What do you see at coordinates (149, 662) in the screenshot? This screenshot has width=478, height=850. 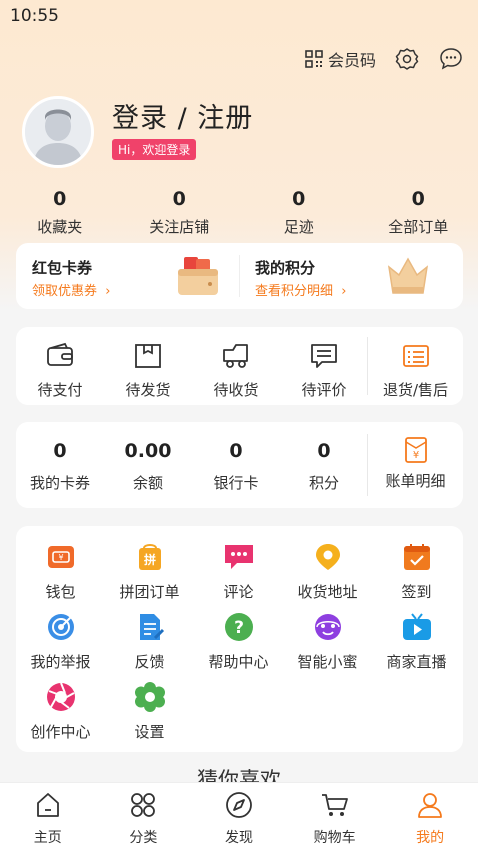 I see `tool-label: 反馈` at bounding box center [149, 662].